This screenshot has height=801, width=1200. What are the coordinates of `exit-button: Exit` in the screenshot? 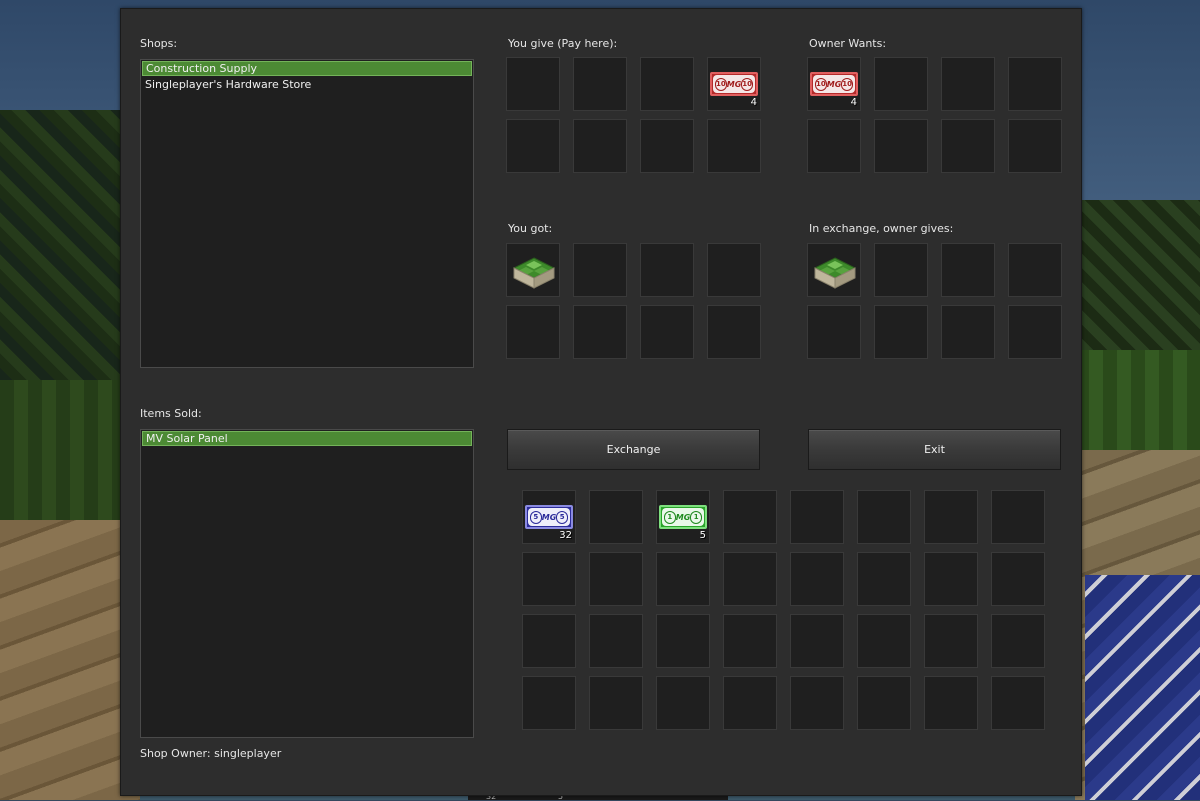 It's located at (934, 449).